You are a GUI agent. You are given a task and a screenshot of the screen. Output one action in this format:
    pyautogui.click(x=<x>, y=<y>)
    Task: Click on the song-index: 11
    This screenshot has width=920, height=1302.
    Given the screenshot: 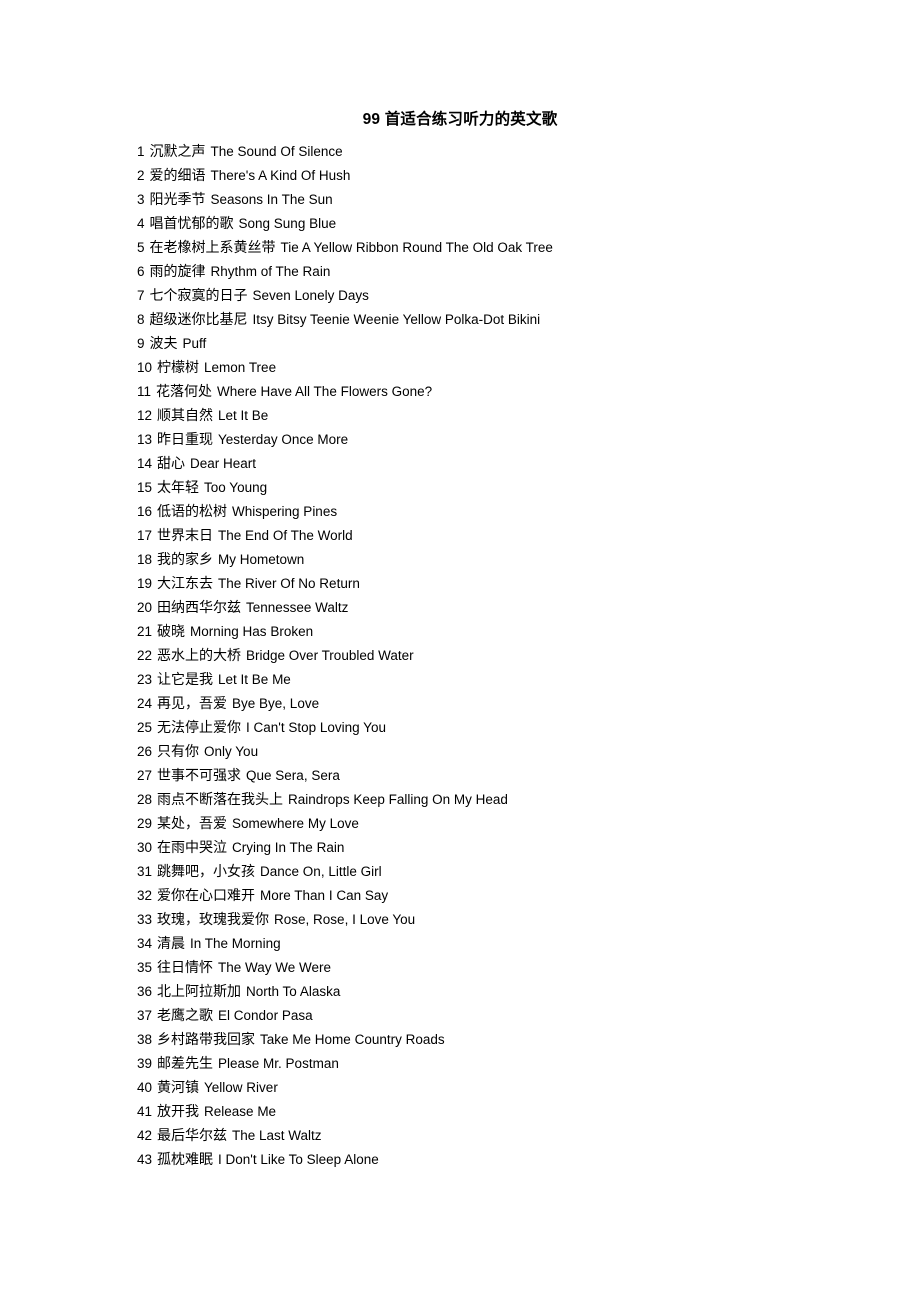 What is the action you would take?
    pyautogui.click(x=144, y=391)
    